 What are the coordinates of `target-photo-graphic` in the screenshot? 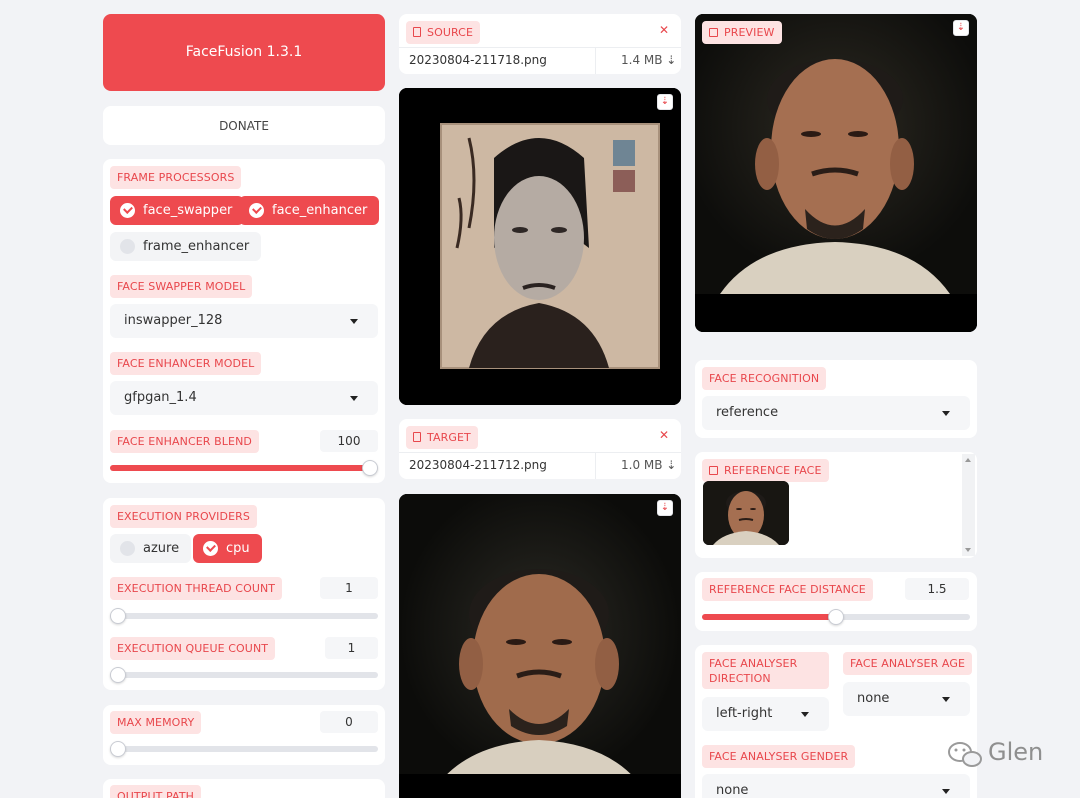 It's located at (540, 646).